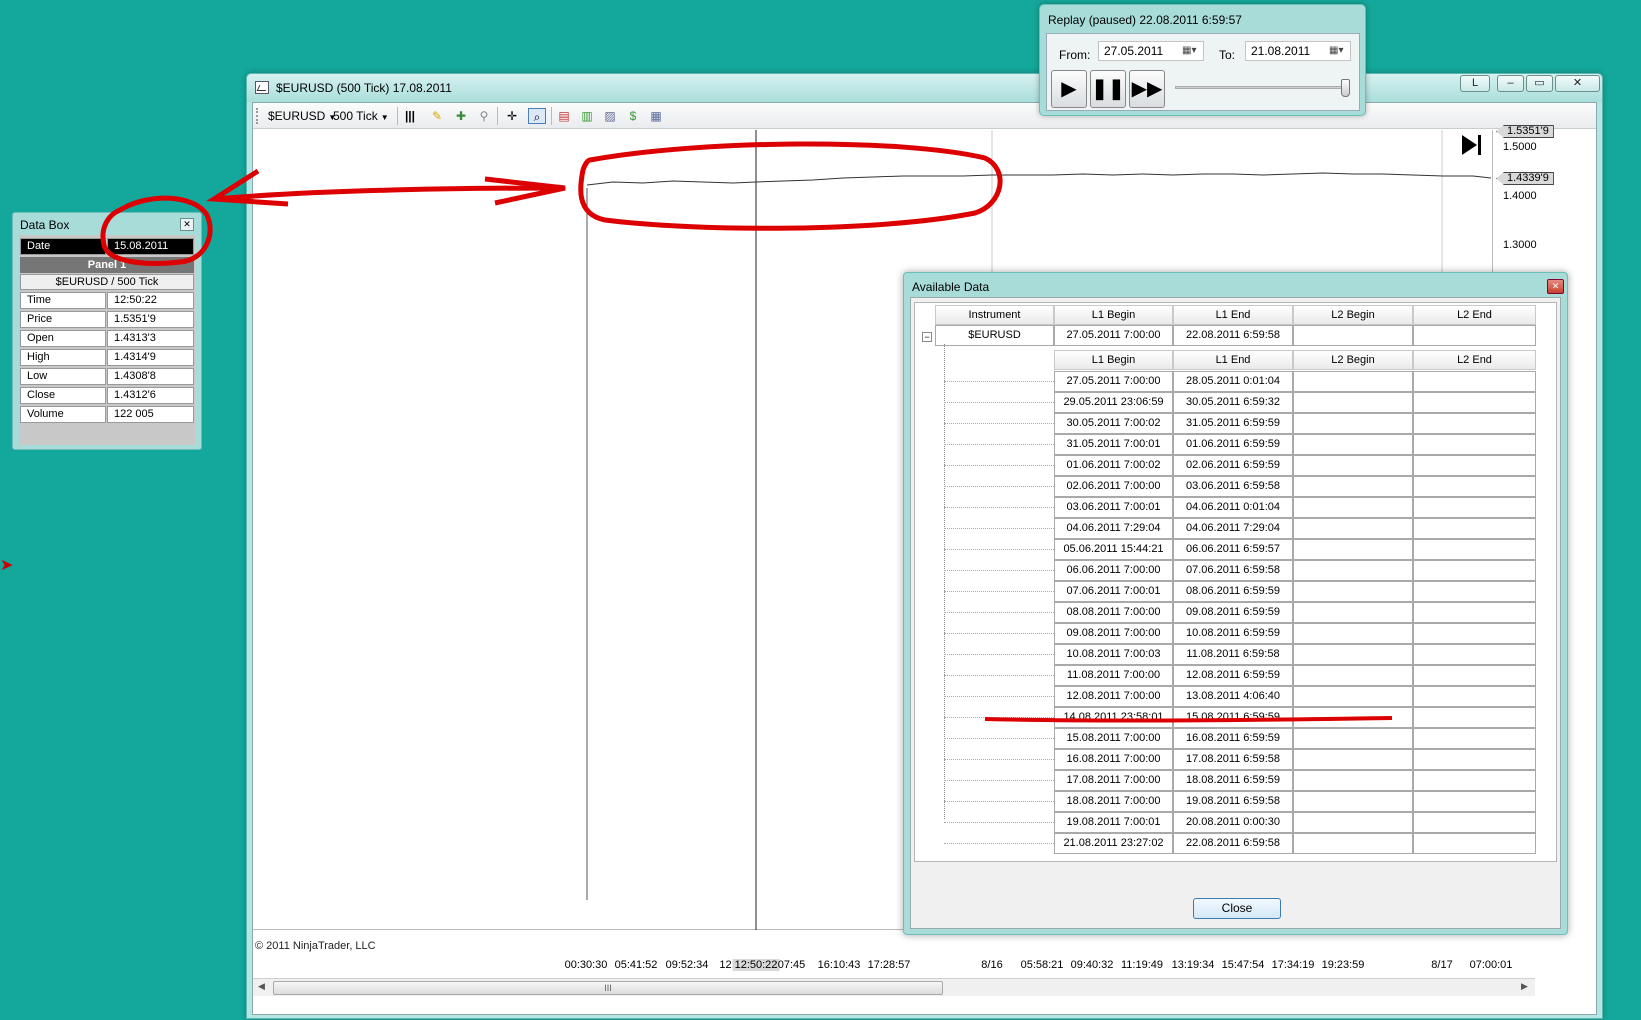 Image resolution: width=1641 pixels, height=1020 pixels. What do you see at coordinates (1233, 360) in the screenshot?
I see `sub-column-header: L1 End` at bounding box center [1233, 360].